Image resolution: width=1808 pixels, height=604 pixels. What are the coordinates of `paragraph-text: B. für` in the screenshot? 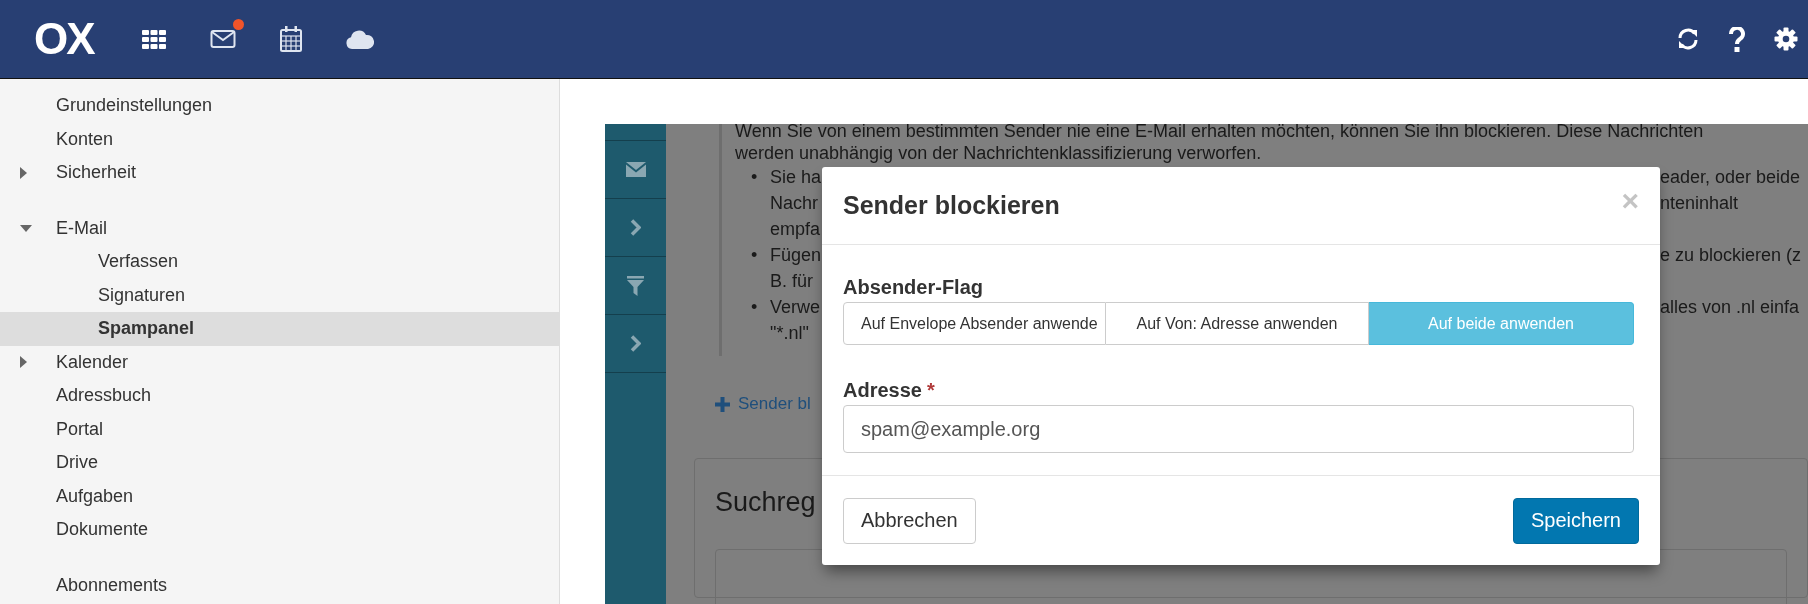 It's located at (791, 281).